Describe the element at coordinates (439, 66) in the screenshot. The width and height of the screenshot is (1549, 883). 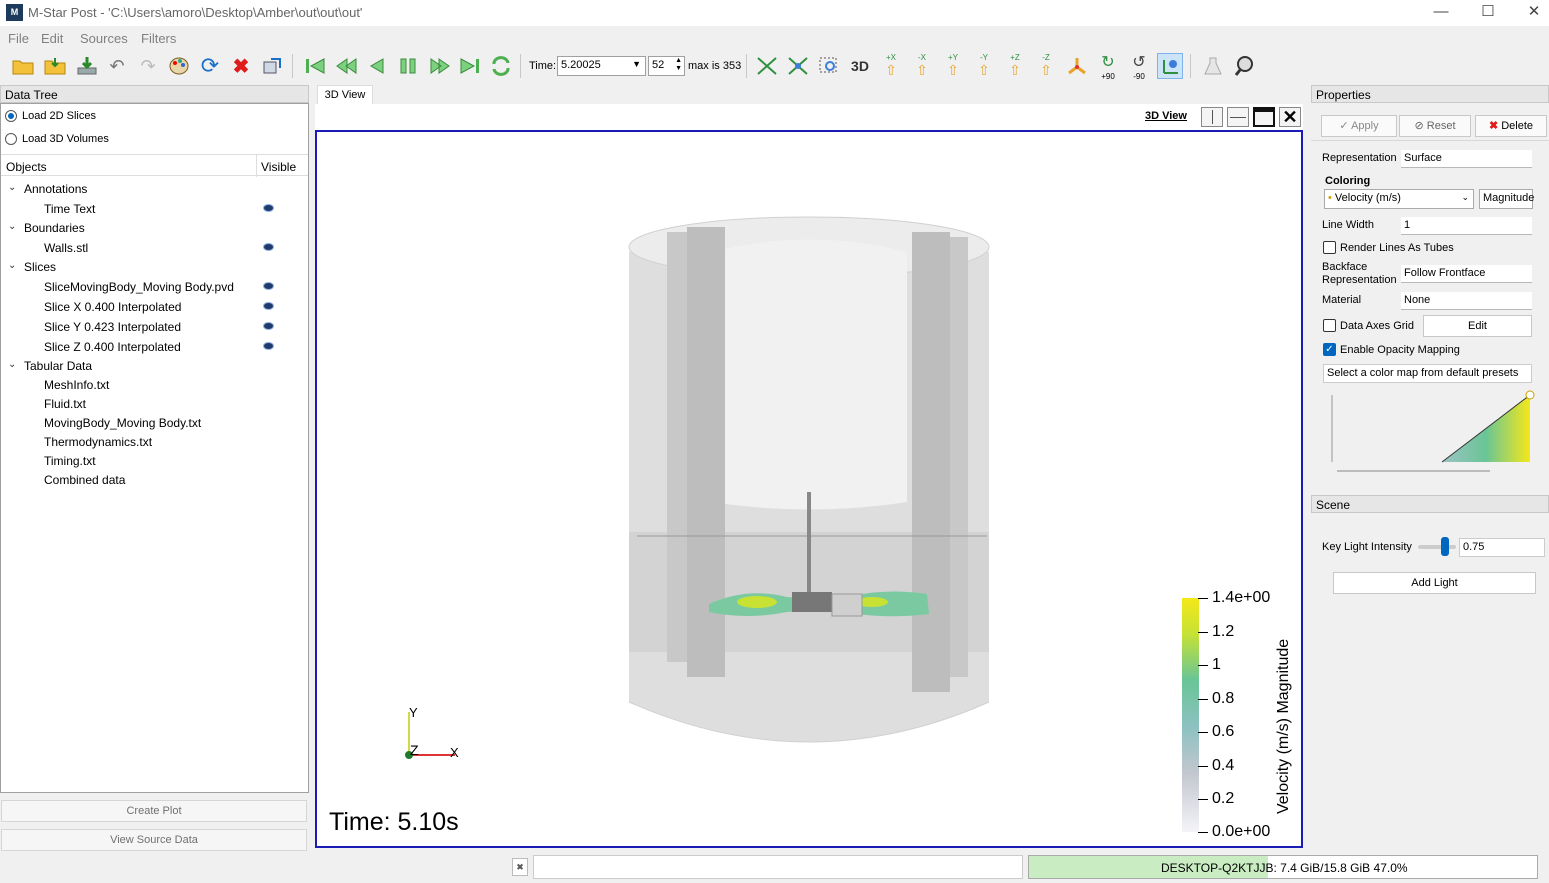
I see `play-forward-icon` at that location.